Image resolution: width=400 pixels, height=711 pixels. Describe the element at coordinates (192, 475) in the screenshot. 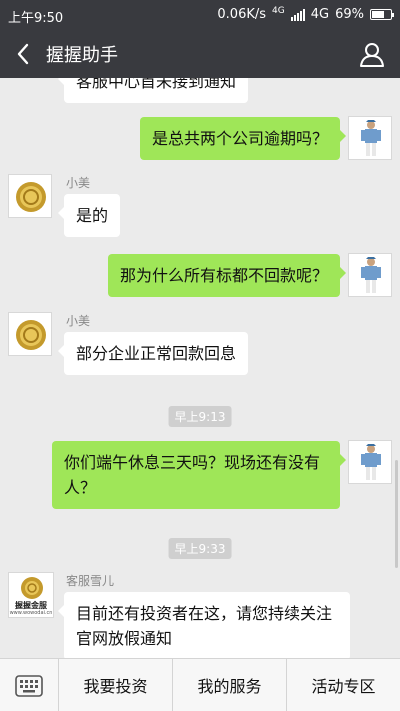

I see `message-text: 你们端午休息三天吗？现场还有没有人？` at that location.